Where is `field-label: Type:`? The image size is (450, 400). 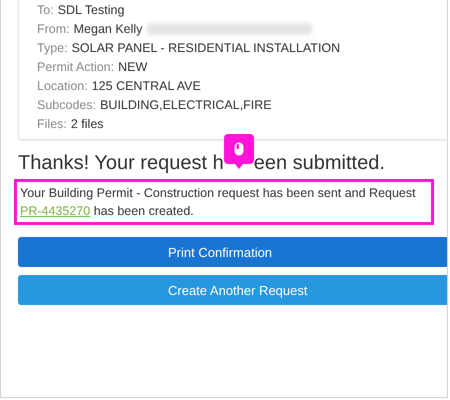
field-label: Type: is located at coordinates (52, 47).